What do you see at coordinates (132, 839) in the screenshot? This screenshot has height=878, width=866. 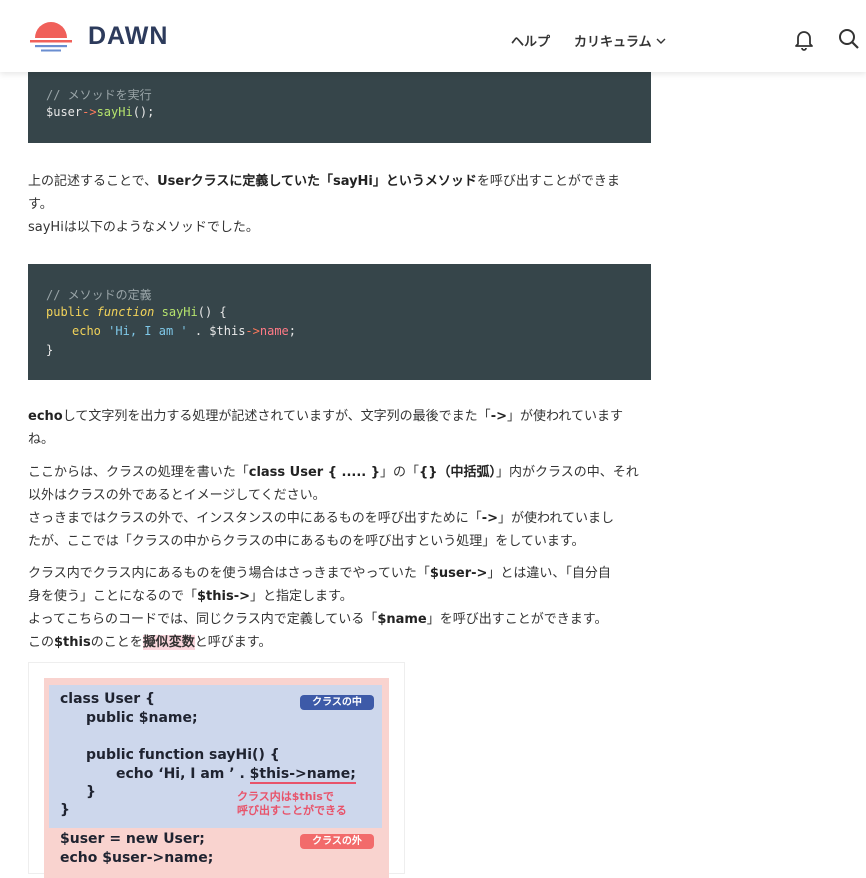 I see `figure-line: $user = new User;` at bounding box center [132, 839].